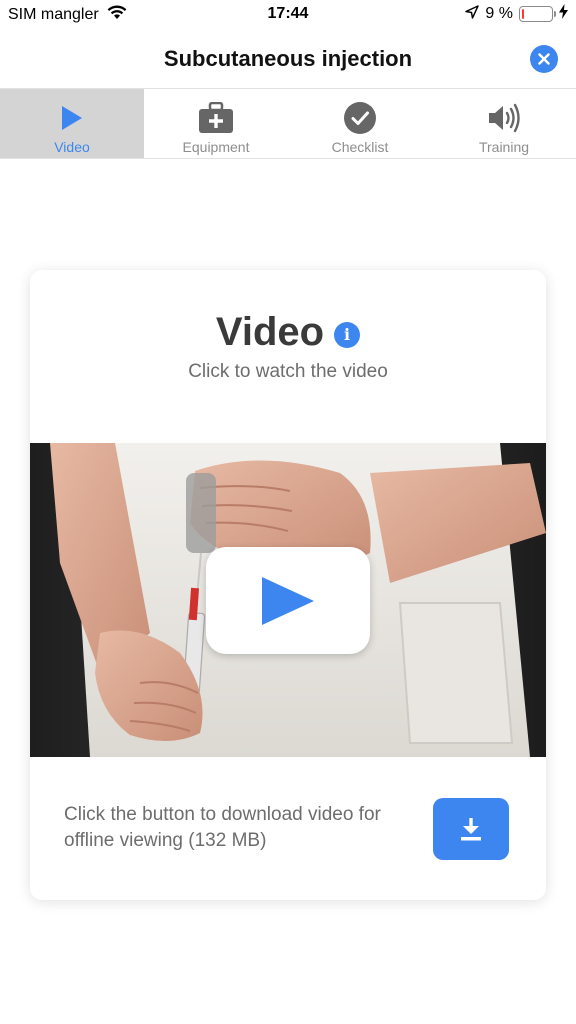  I want to click on download-button, so click(471, 829).